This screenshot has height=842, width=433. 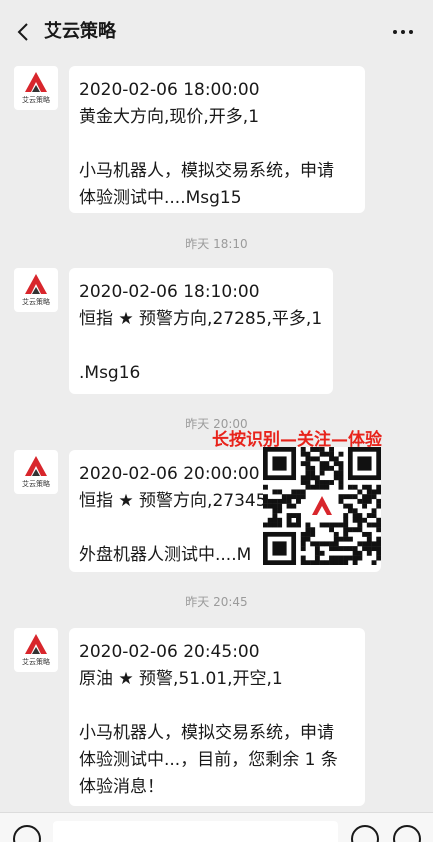 What do you see at coordinates (24, 32) in the screenshot?
I see `back-chevron-icon` at bounding box center [24, 32].